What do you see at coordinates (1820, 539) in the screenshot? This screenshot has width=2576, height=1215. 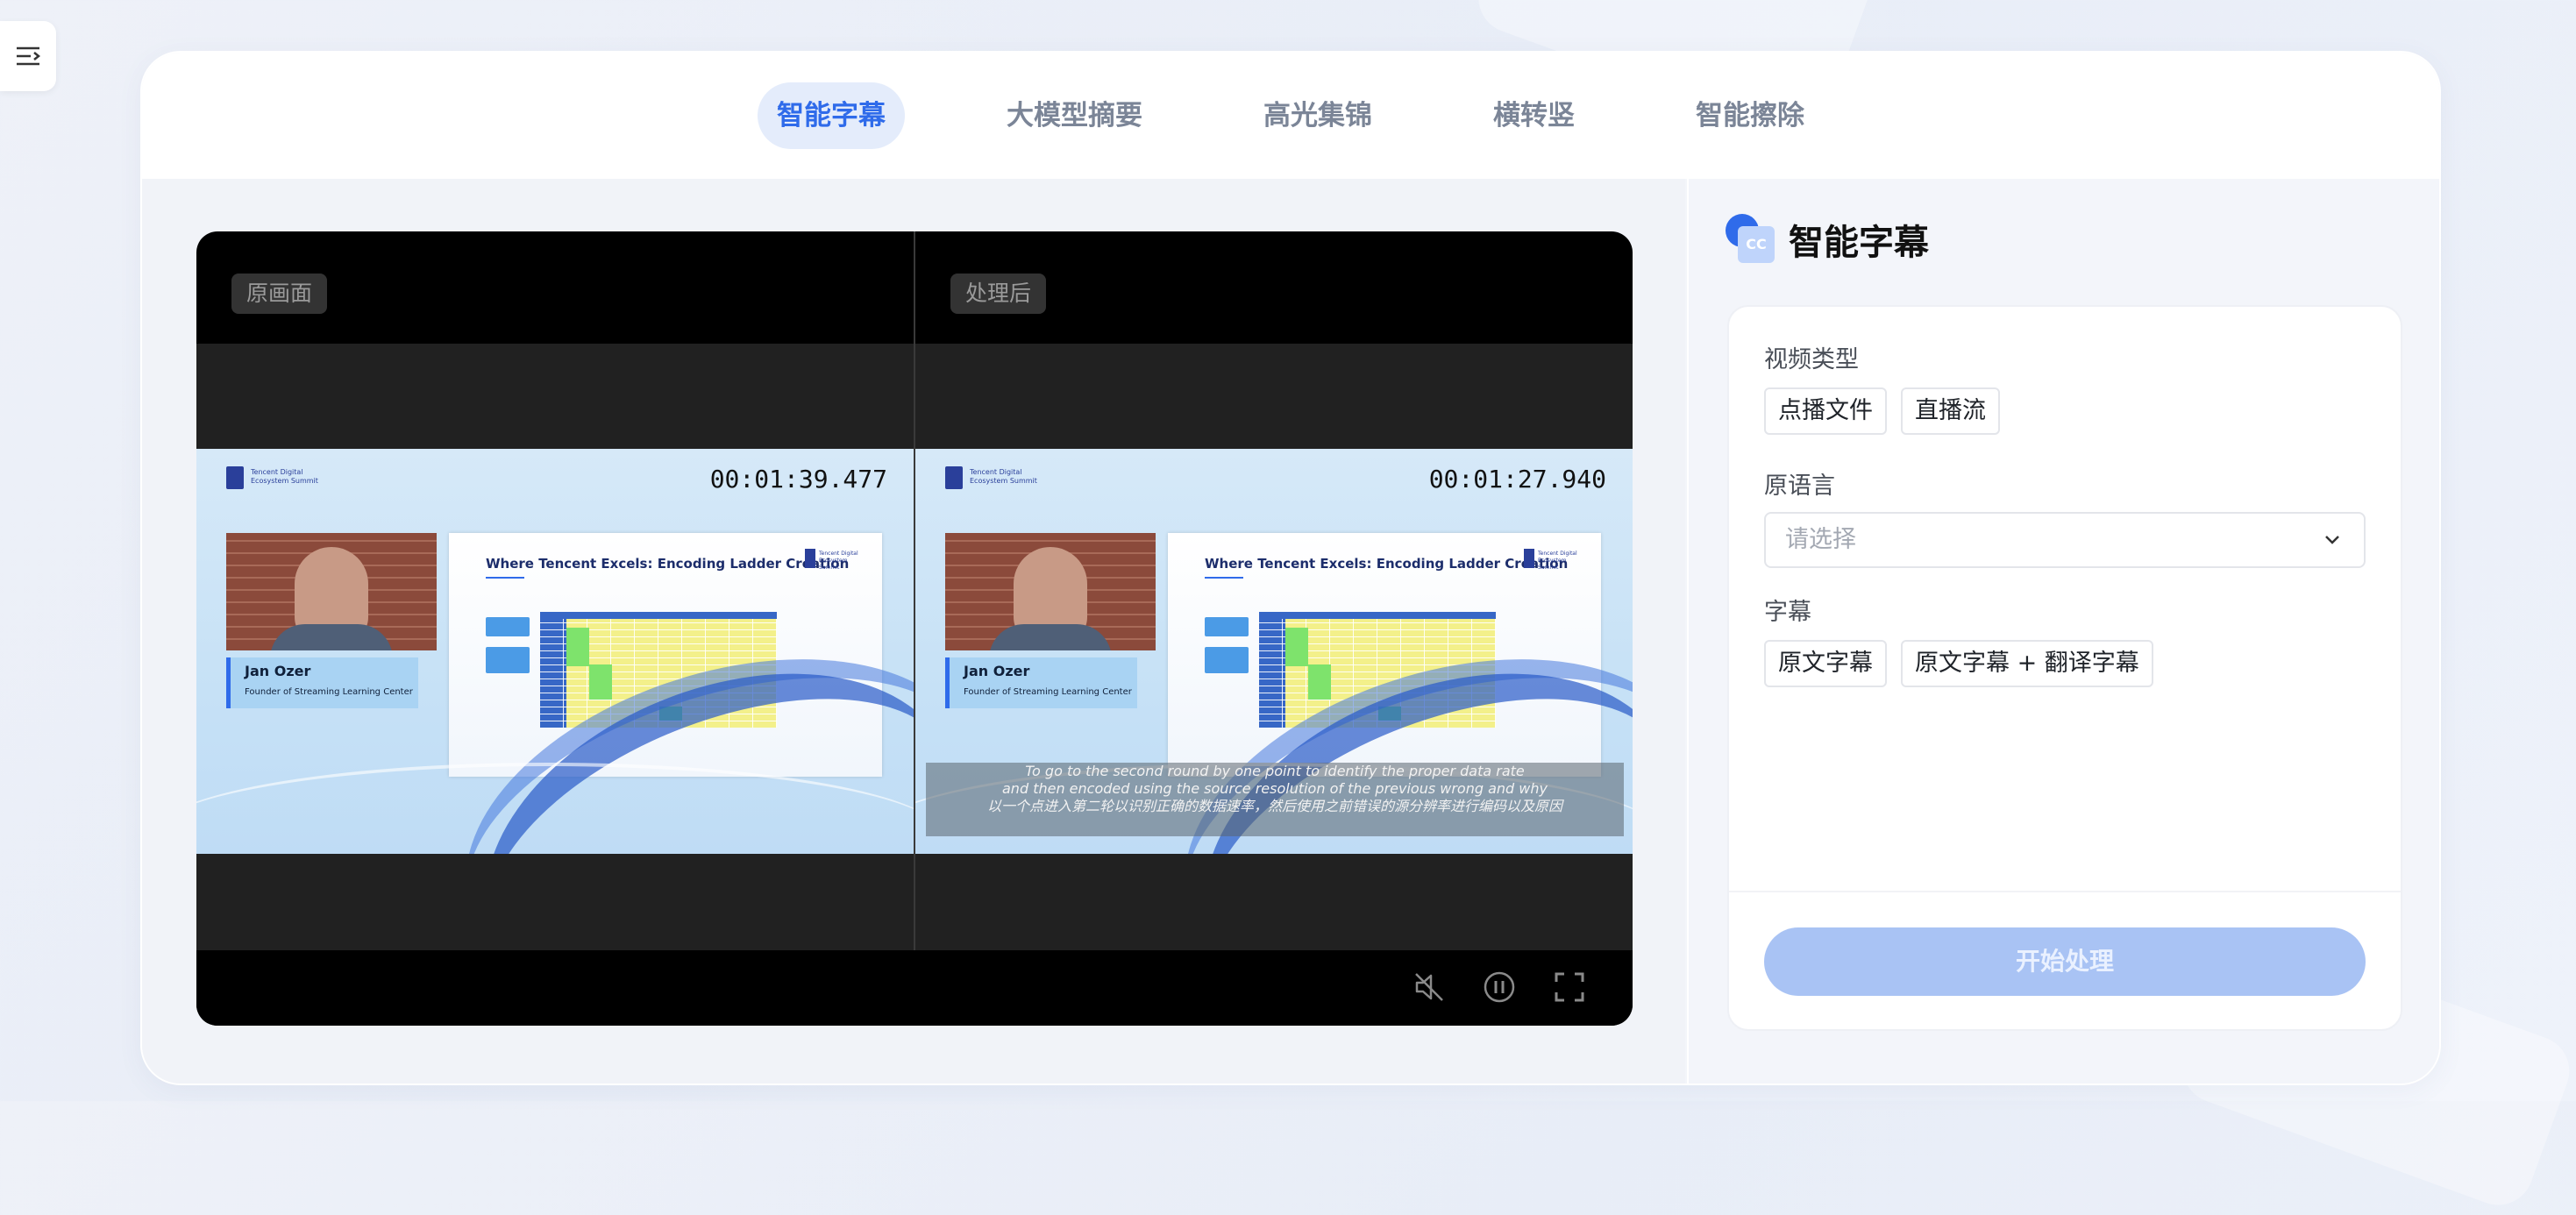 I see `select-placeholder: 请选择` at bounding box center [1820, 539].